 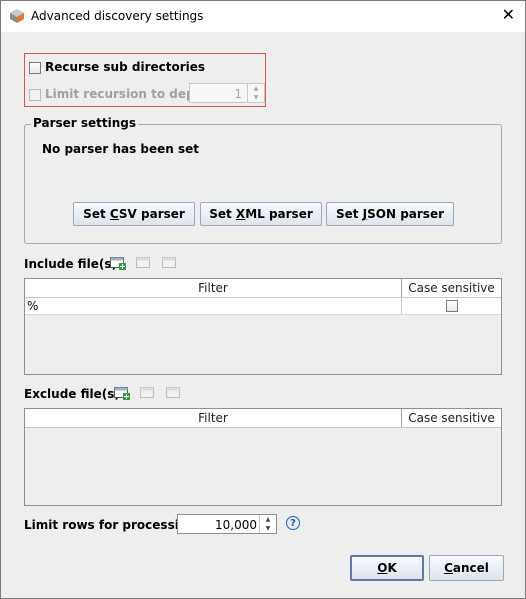 I want to click on include-files-label: Include file(s):, so click(x=73, y=264).